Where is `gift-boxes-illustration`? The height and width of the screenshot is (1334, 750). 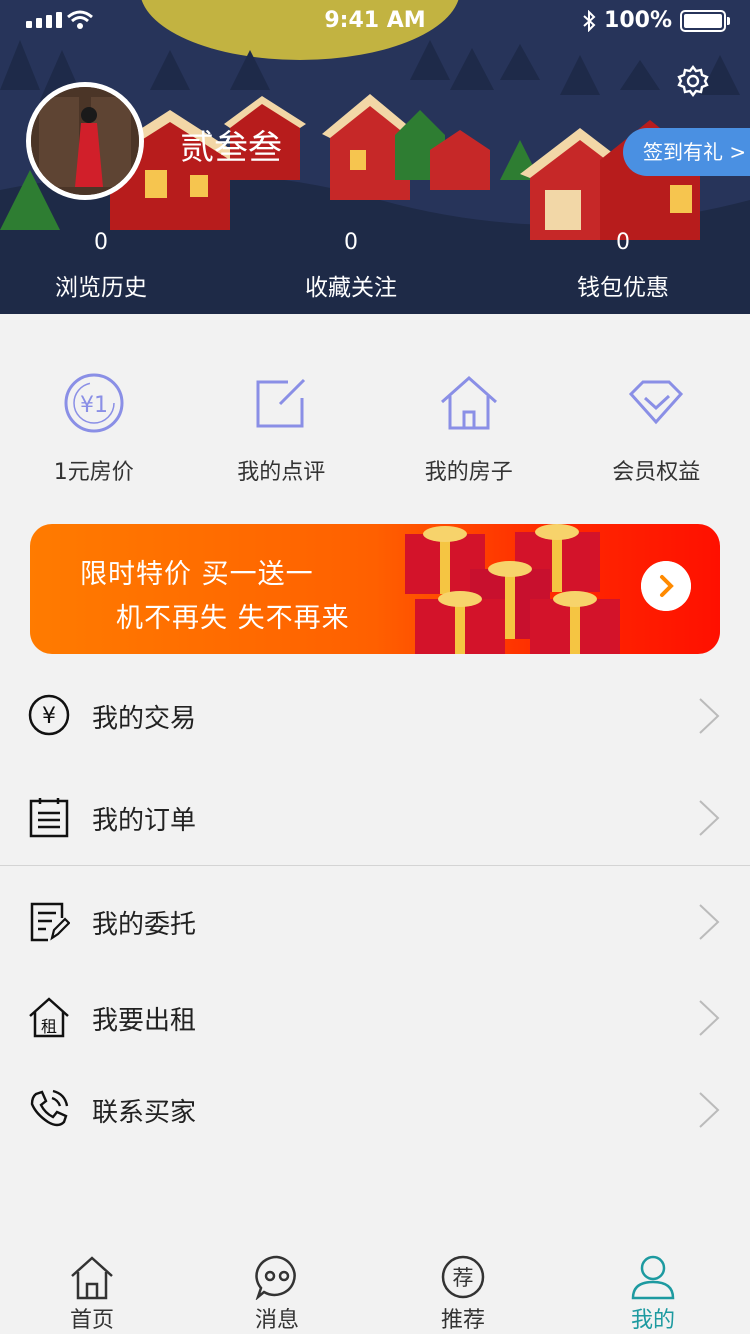
gift-boxes-illustration is located at coordinates (512, 589).